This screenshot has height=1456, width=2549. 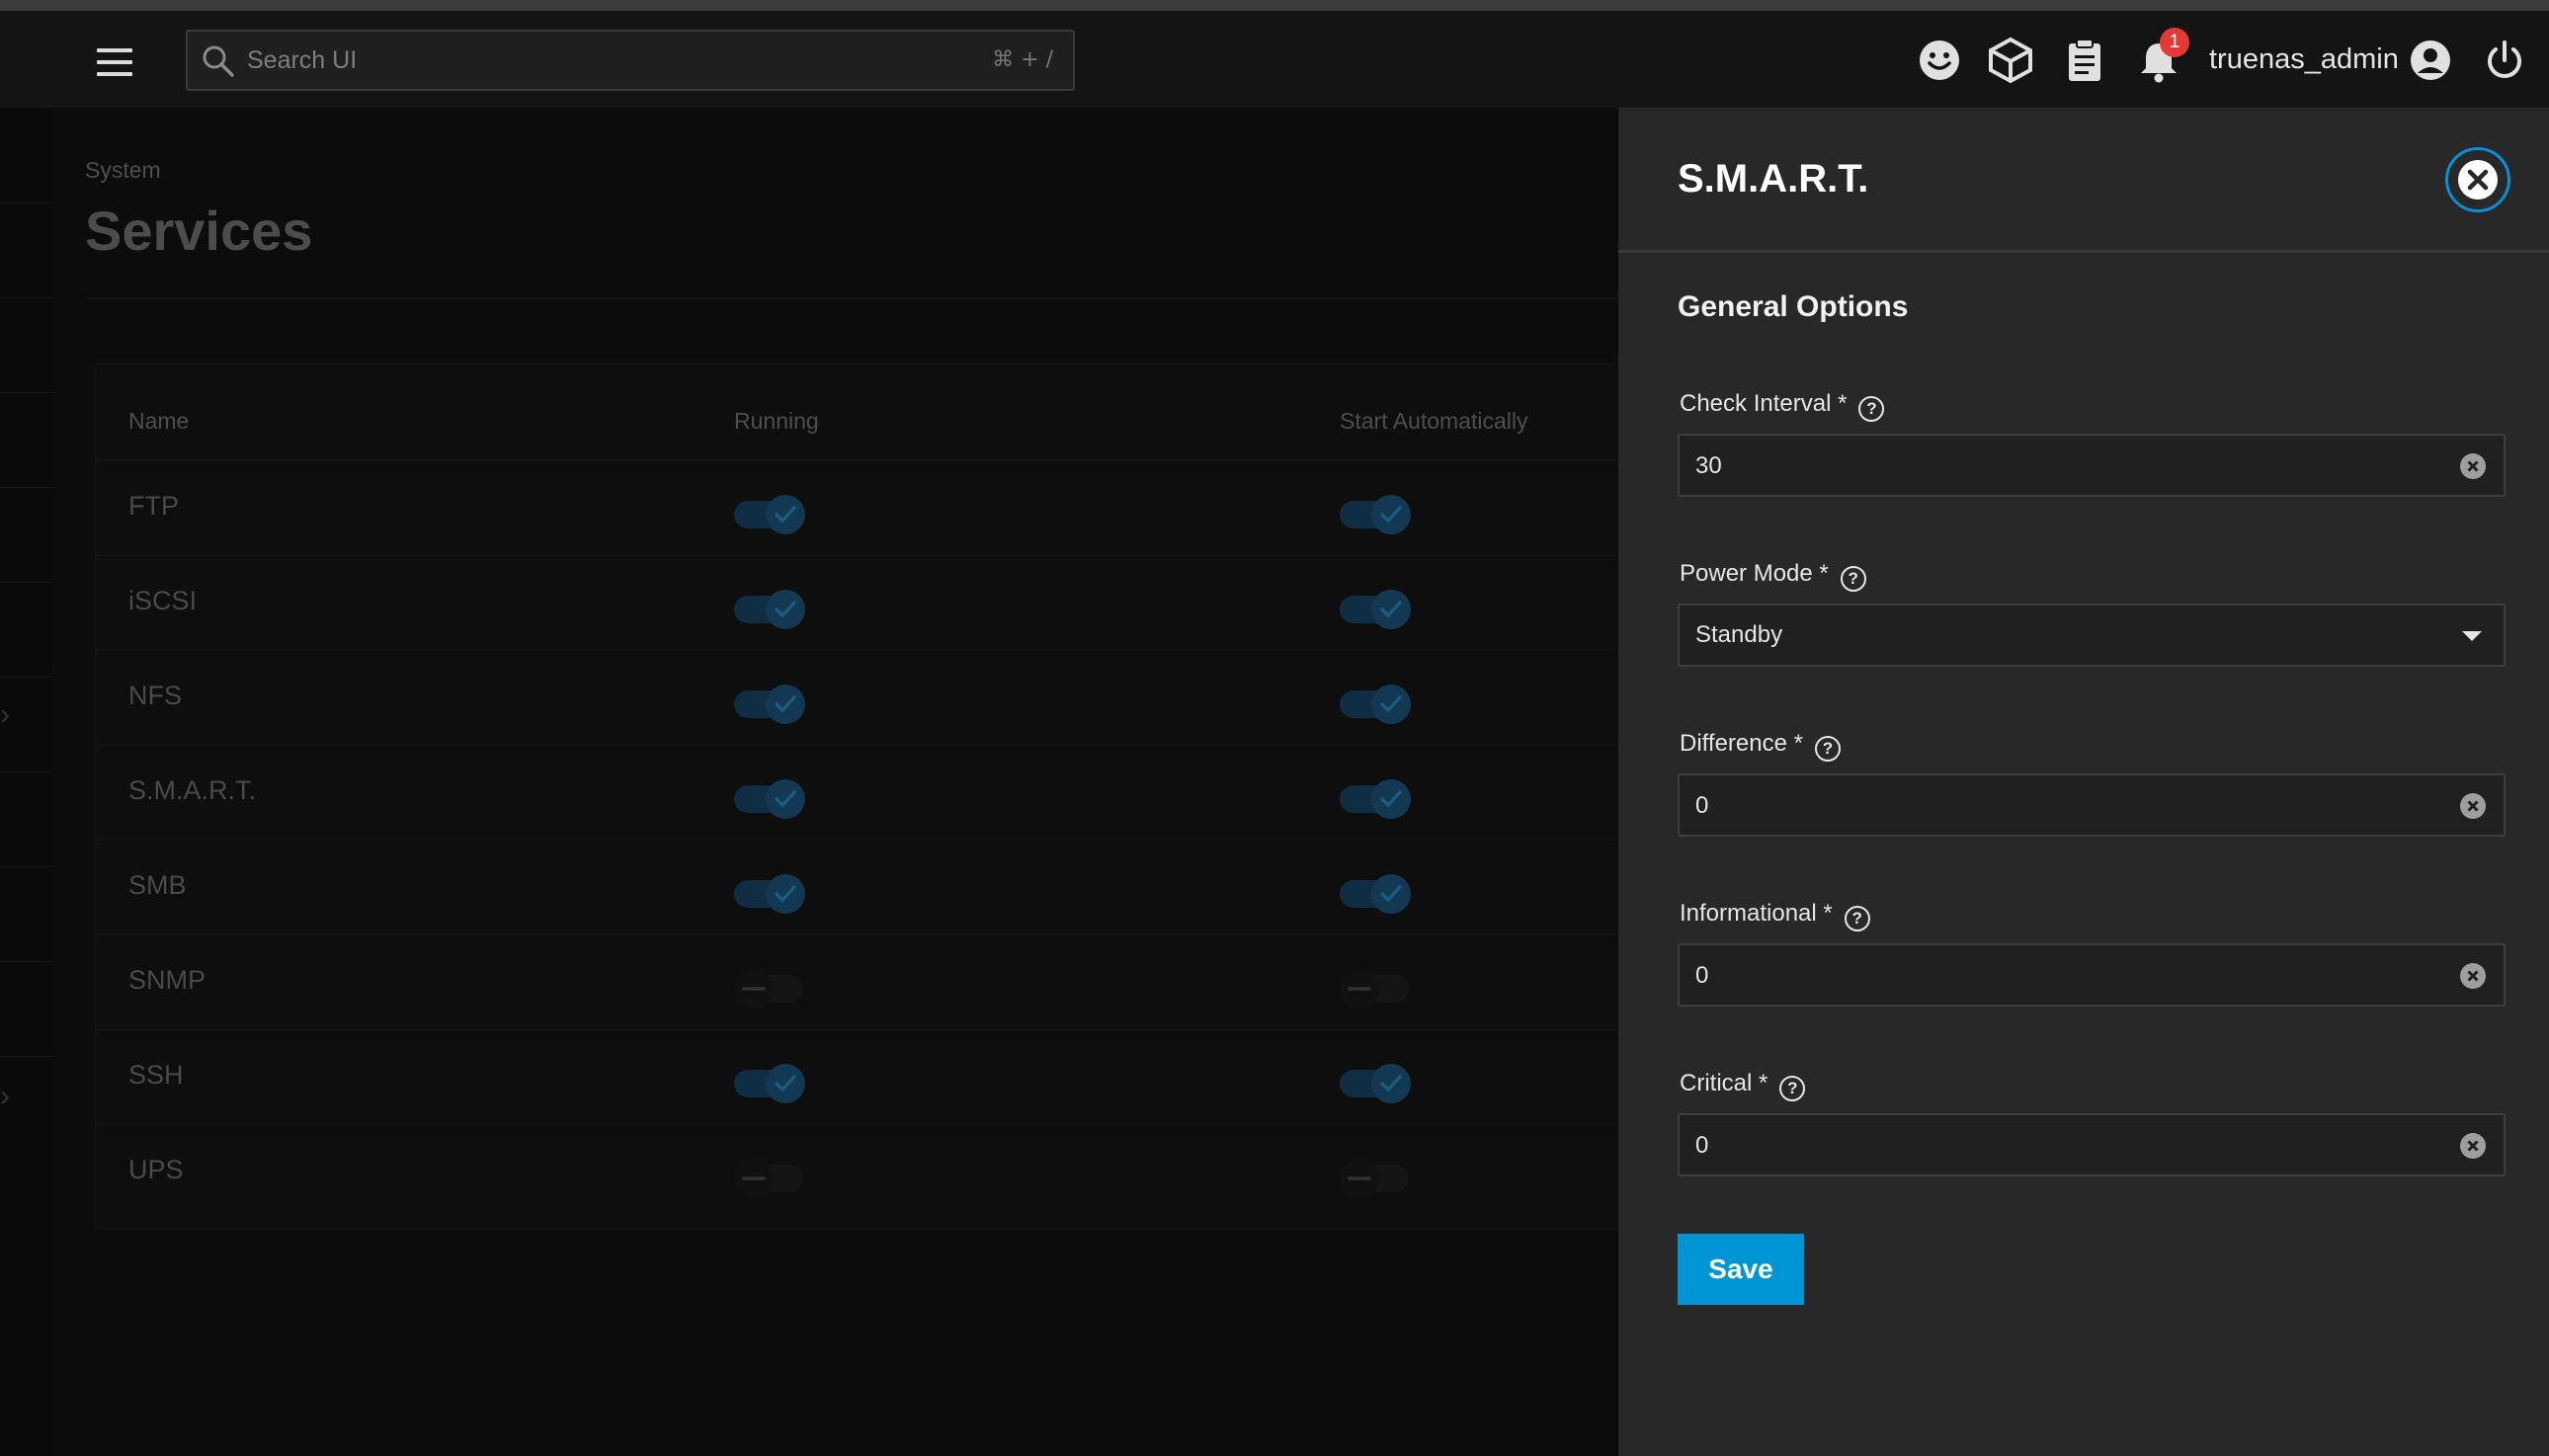 What do you see at coordinates (157, 885) in the screenshot?
I see `service-name: SMB` at bounding box center [157, 885].